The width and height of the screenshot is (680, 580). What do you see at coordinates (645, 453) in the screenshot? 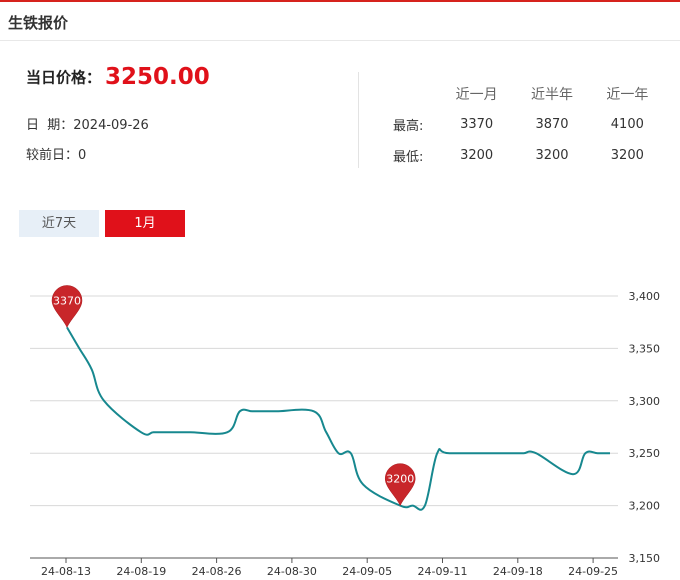
I see `y-tick-label: 3,250` at bounding box center [645, 453].